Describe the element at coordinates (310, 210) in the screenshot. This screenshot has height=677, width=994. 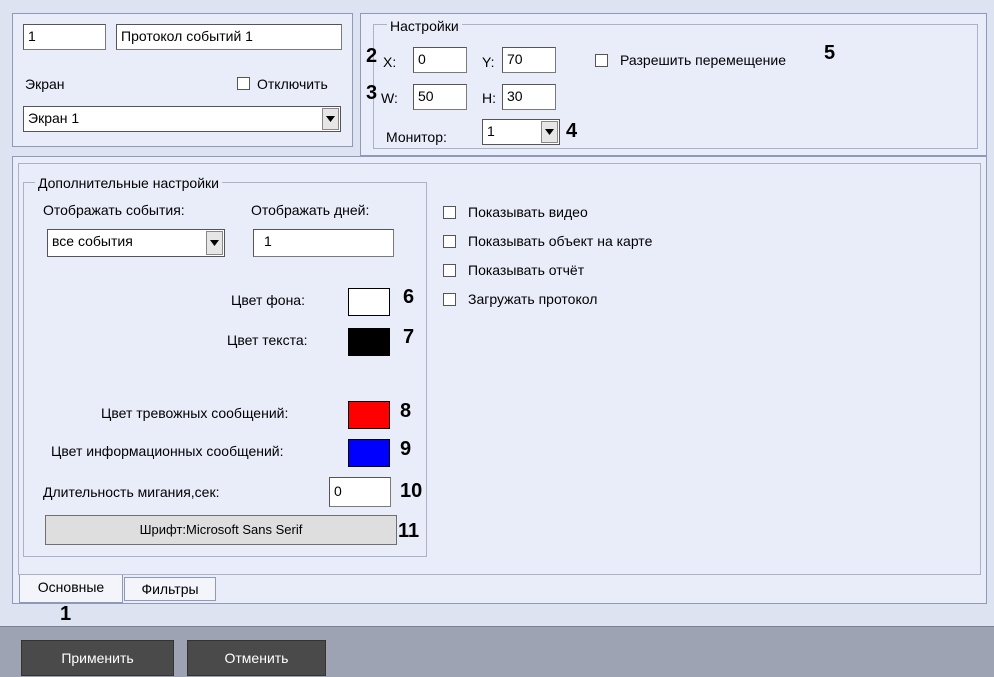
I see `show-days-label: Отображать дней:` at that location.